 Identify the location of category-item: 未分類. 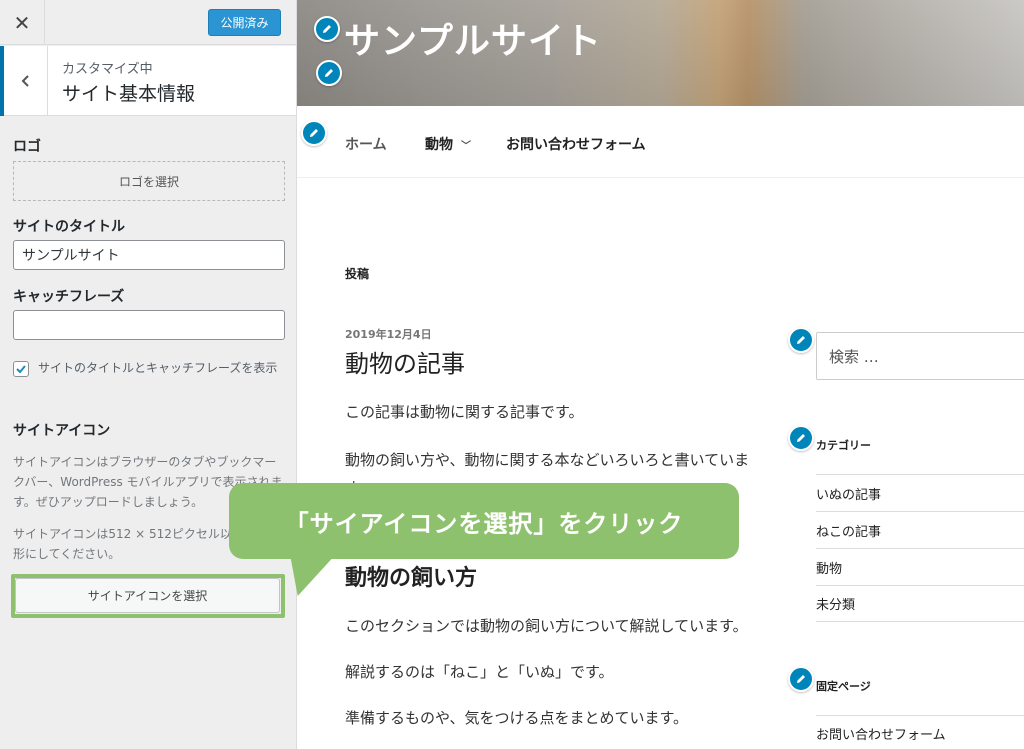
(920, 603).